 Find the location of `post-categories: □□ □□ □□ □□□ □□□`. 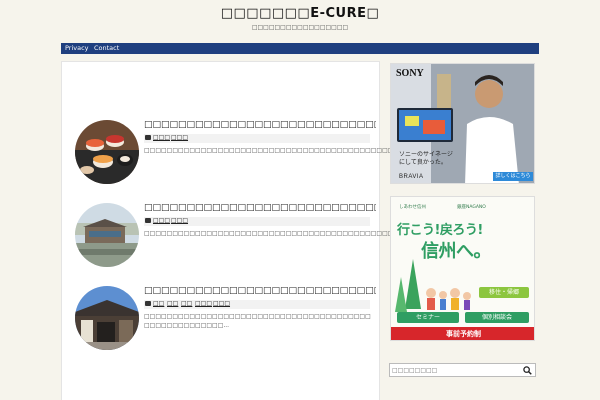

post-categories: □□ □□ □□ □□□ □□□ is located at coordinates (257, 304).